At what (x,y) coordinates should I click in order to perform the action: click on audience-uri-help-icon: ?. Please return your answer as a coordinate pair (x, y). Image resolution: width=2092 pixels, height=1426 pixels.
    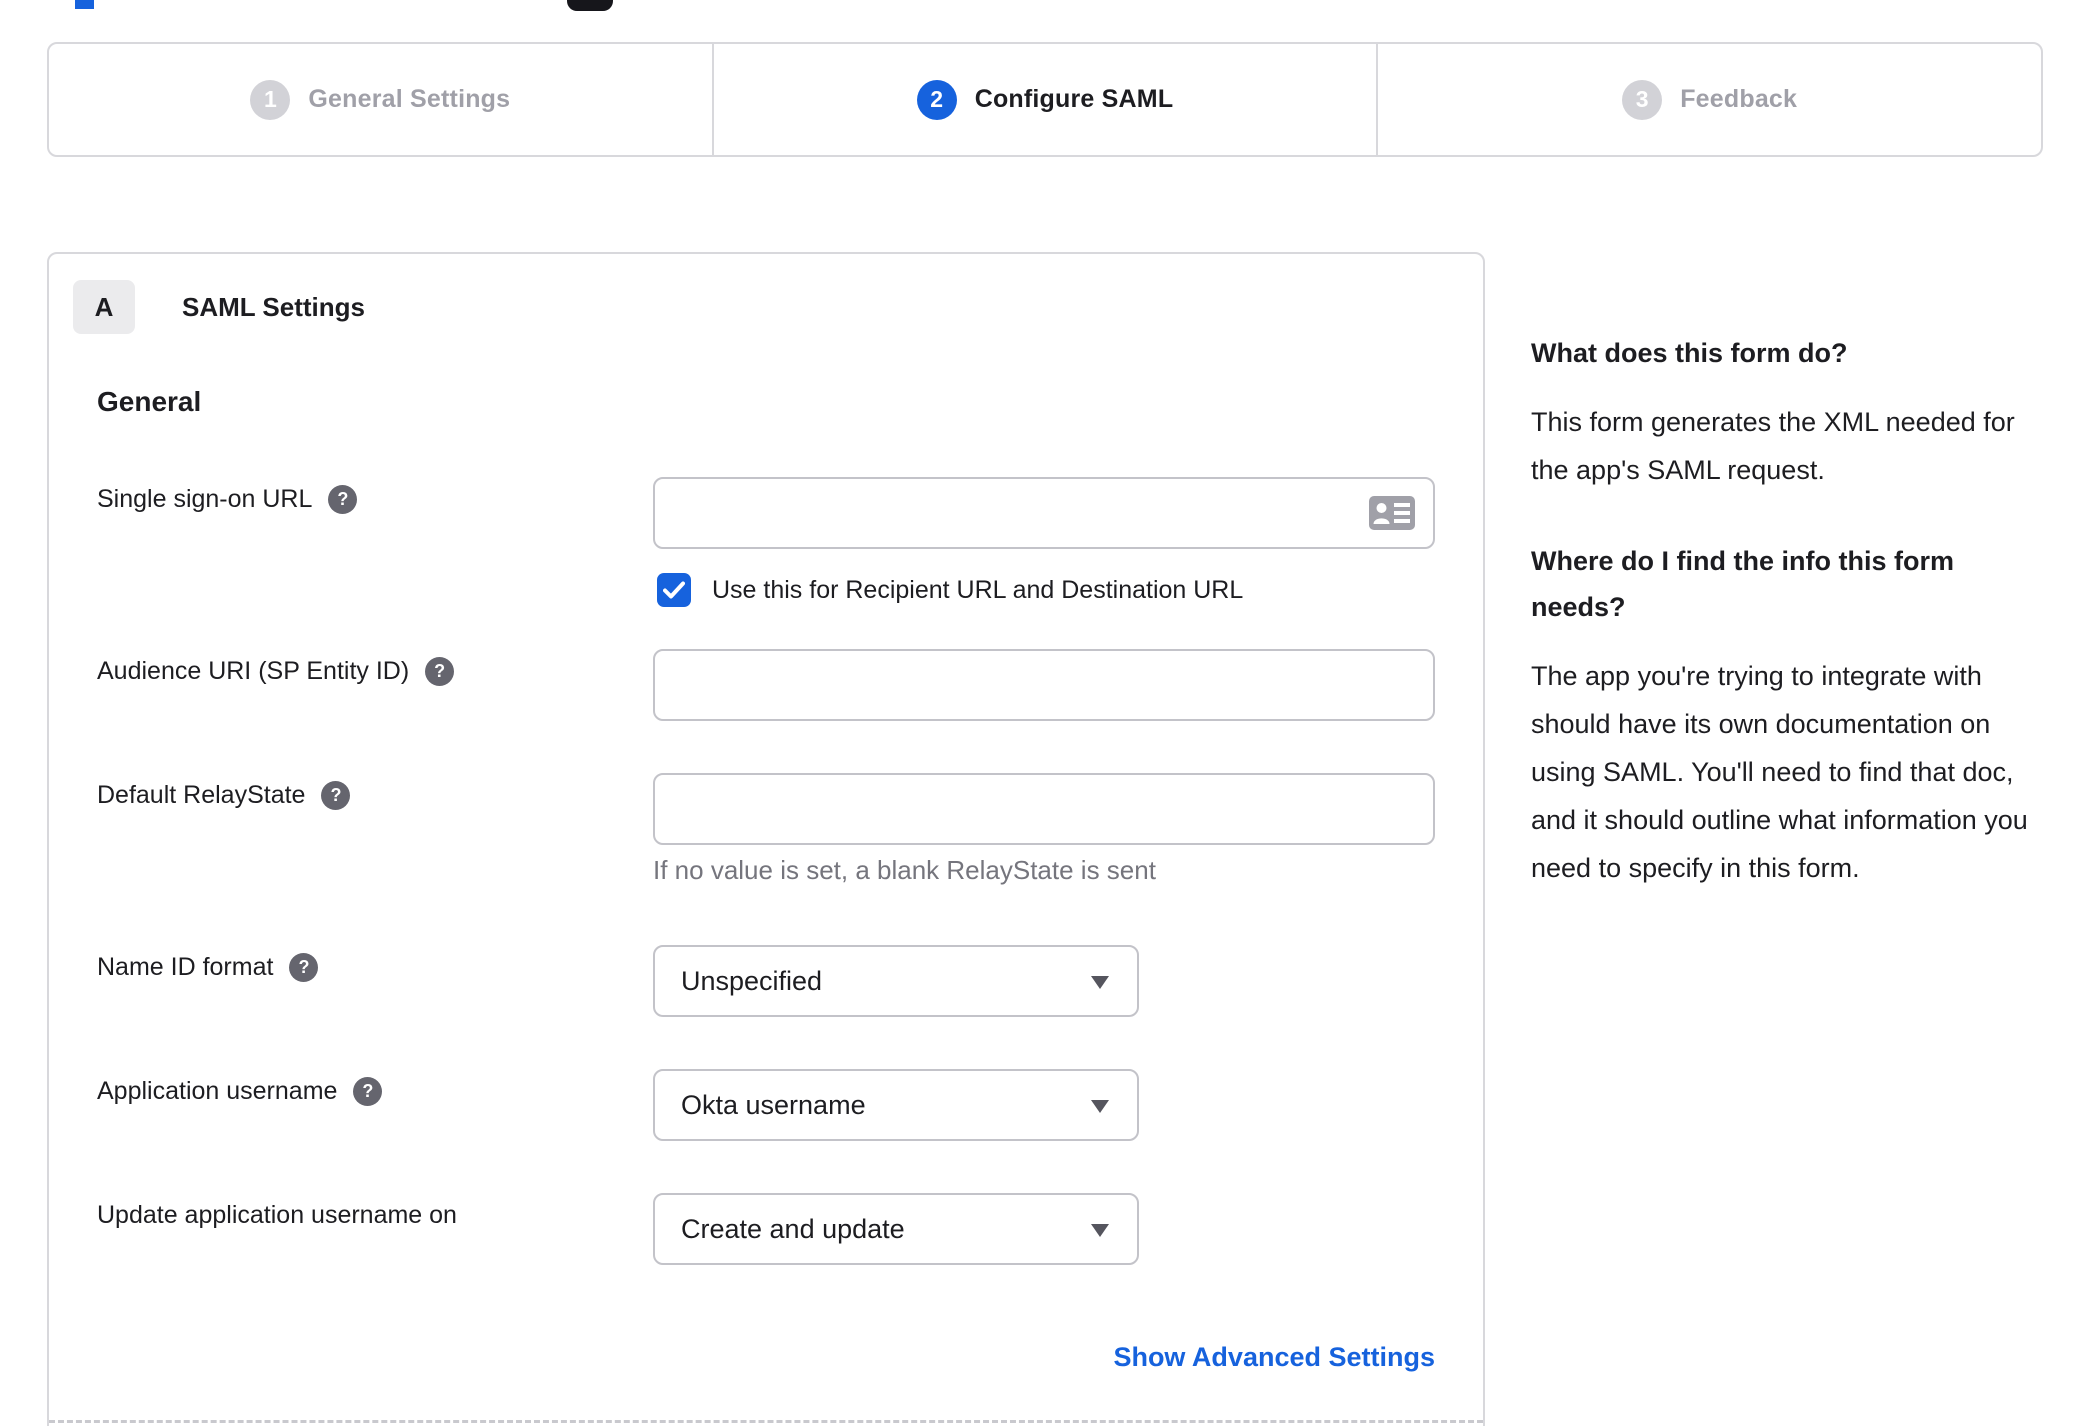
    Looking at the image, I should click on (440, 671).